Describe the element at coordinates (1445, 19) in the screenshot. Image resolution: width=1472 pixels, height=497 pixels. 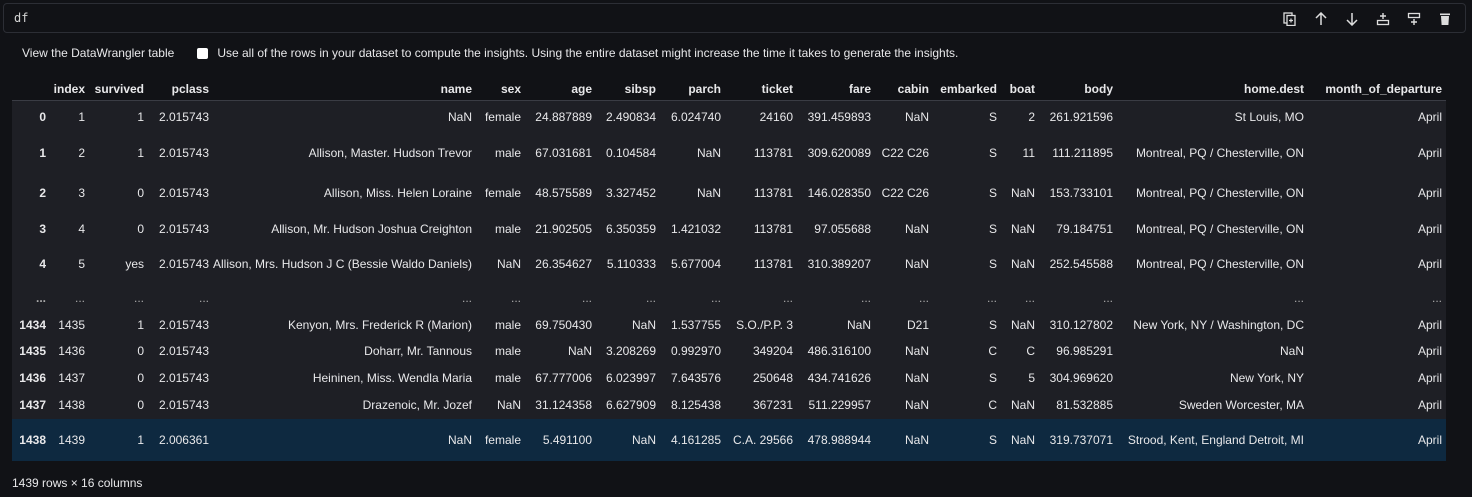
I see `delete-button` at that location.